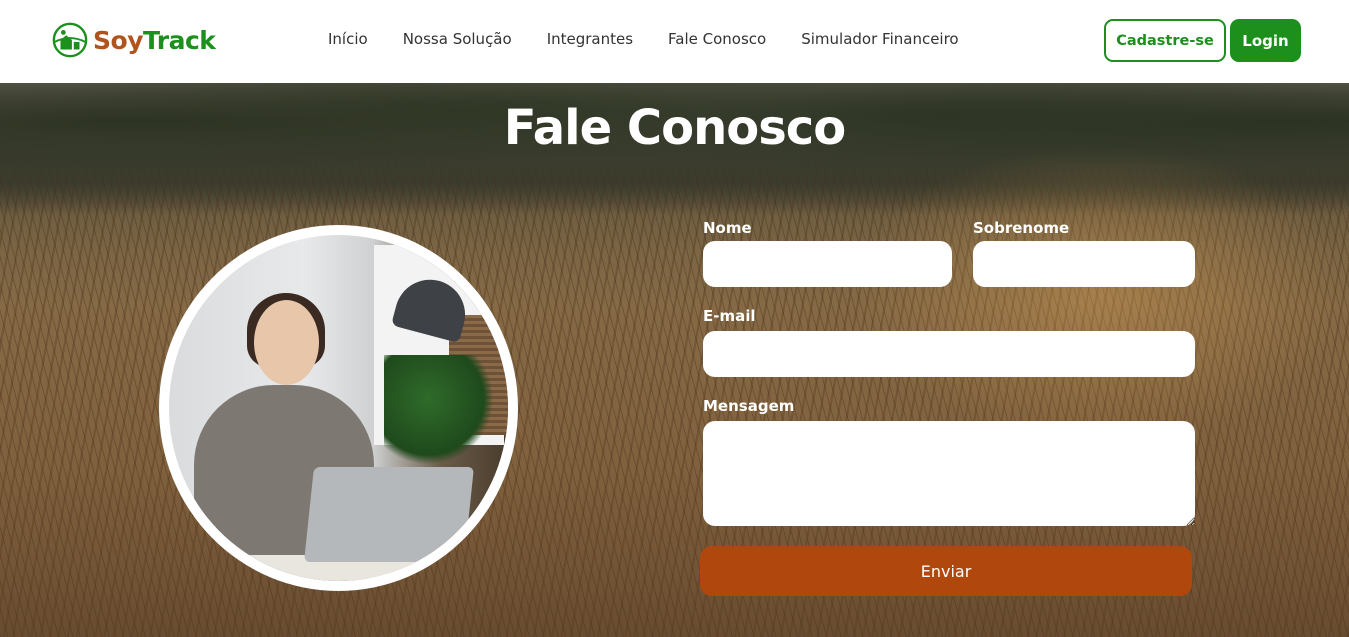 This screenshot has height=637, width=1349. I want to click on globe-farm-icon, so click(70, 40).